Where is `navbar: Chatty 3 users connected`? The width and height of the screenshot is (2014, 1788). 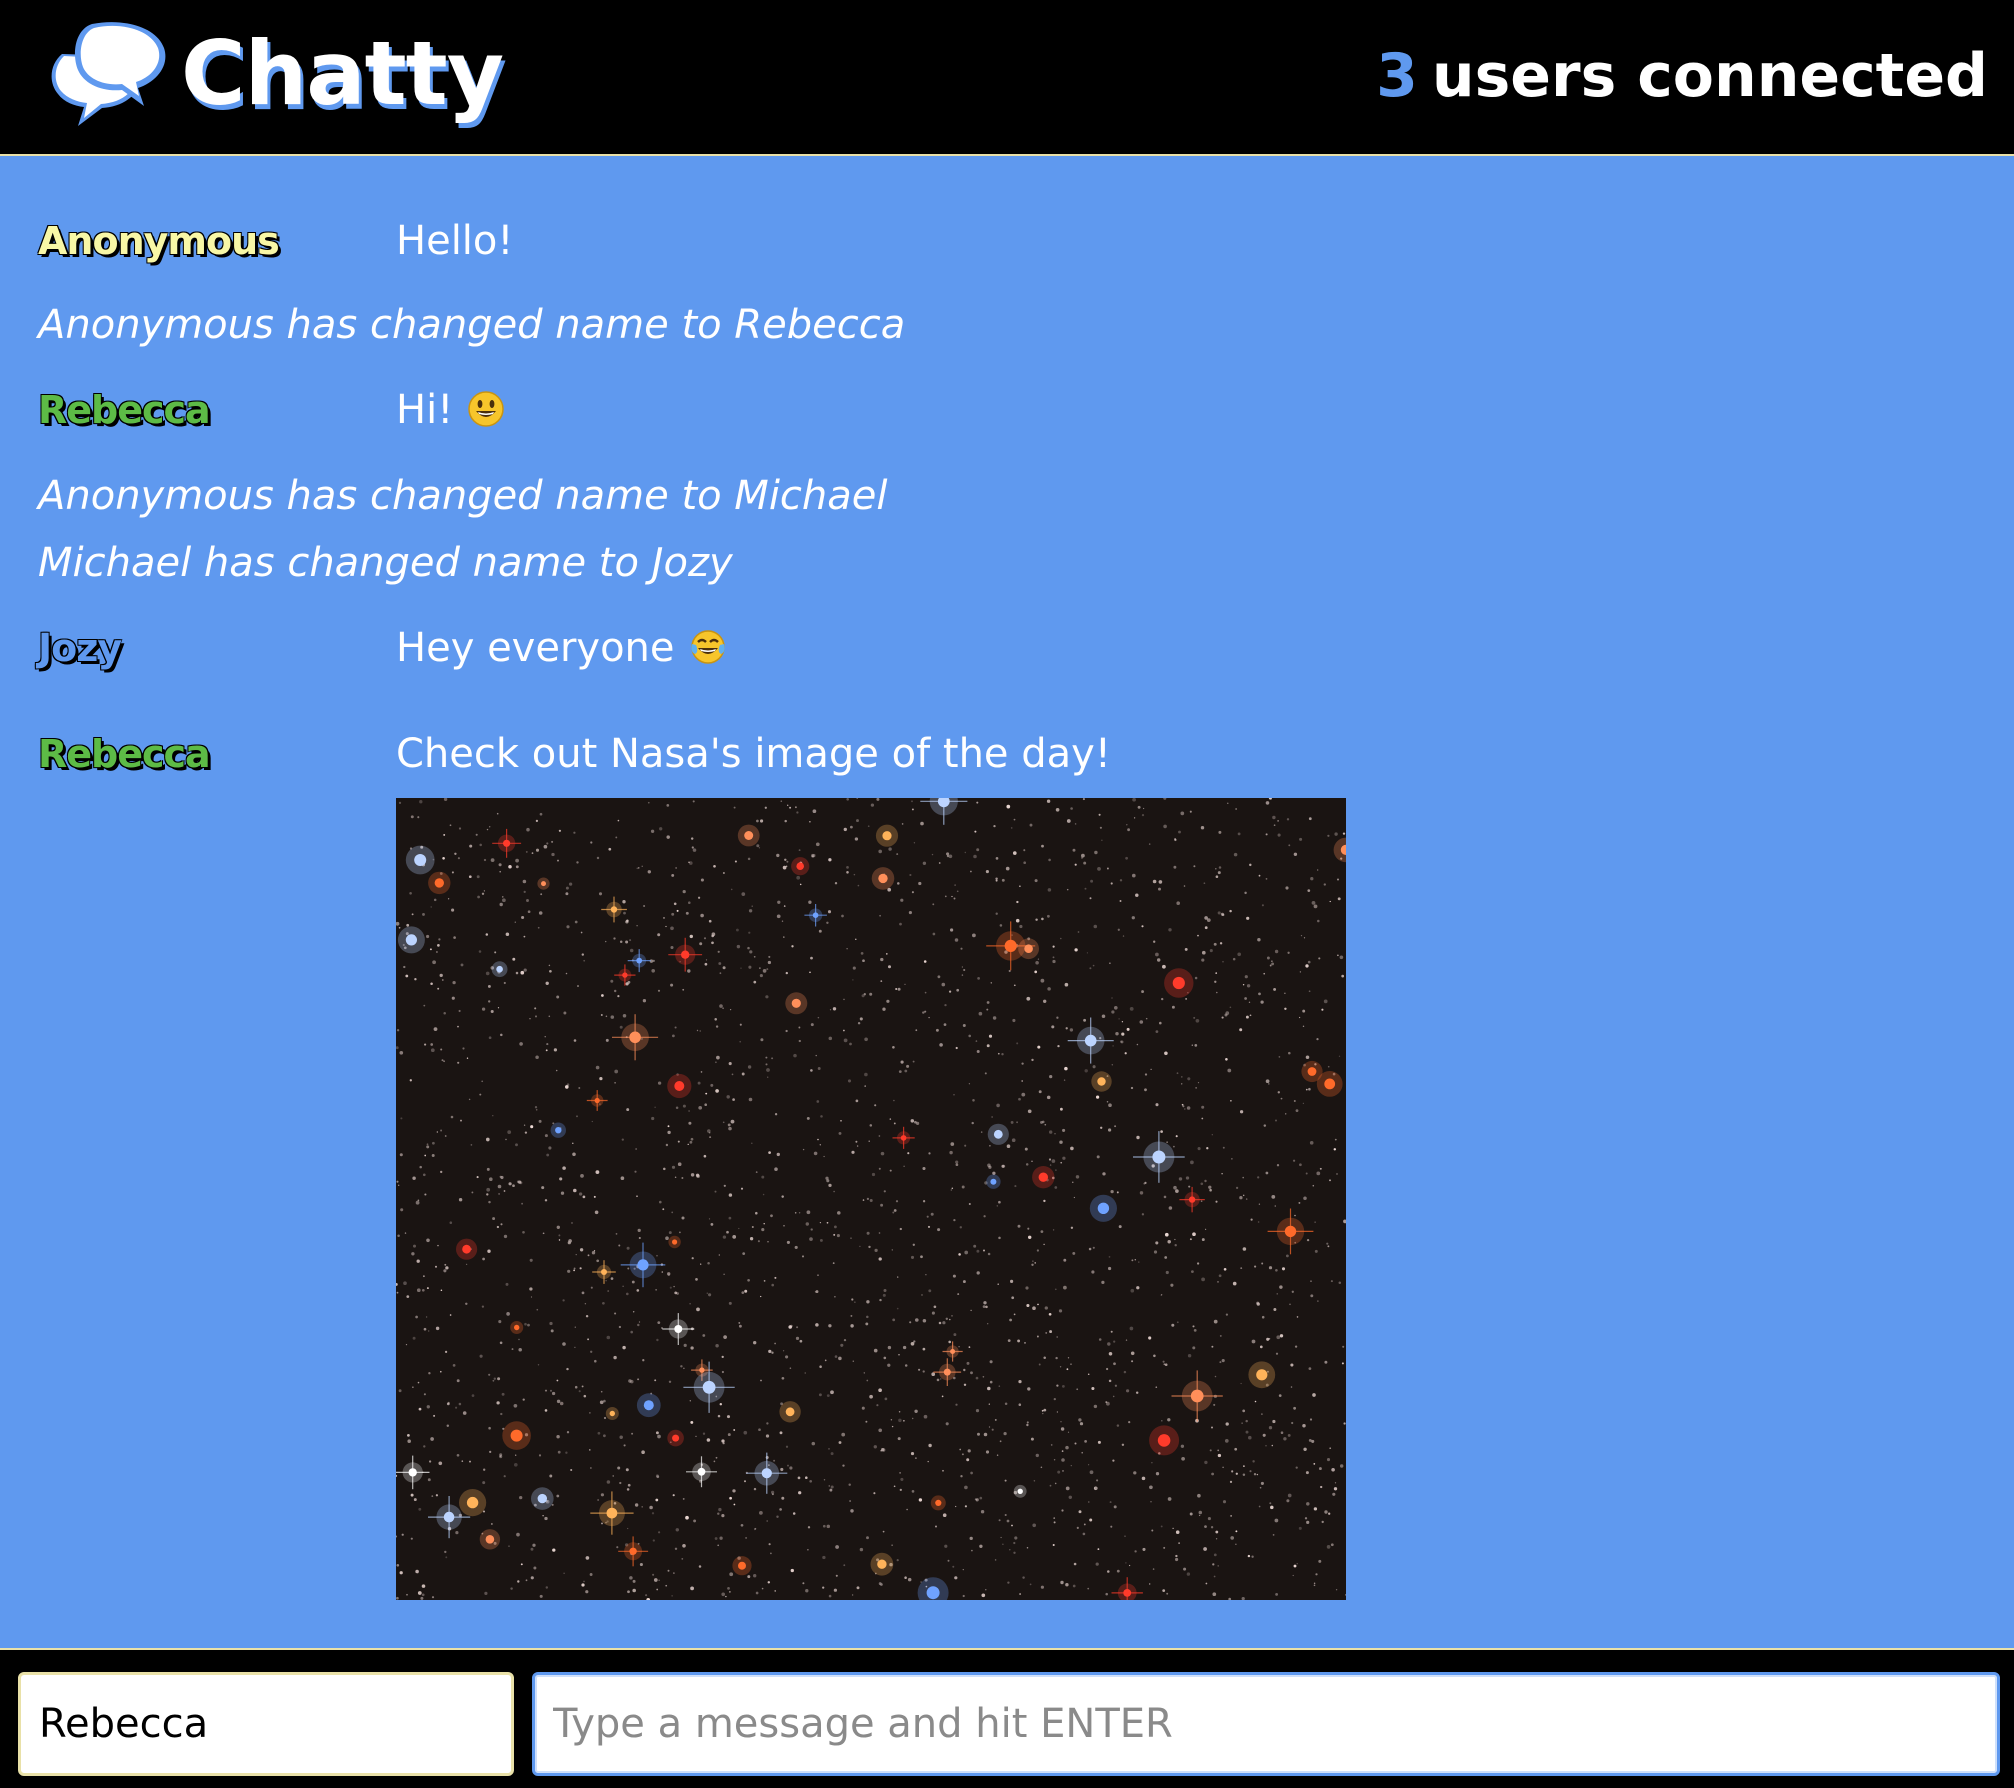
navbar: Chatty 3 users connected is located at coordinates (1007, 78).